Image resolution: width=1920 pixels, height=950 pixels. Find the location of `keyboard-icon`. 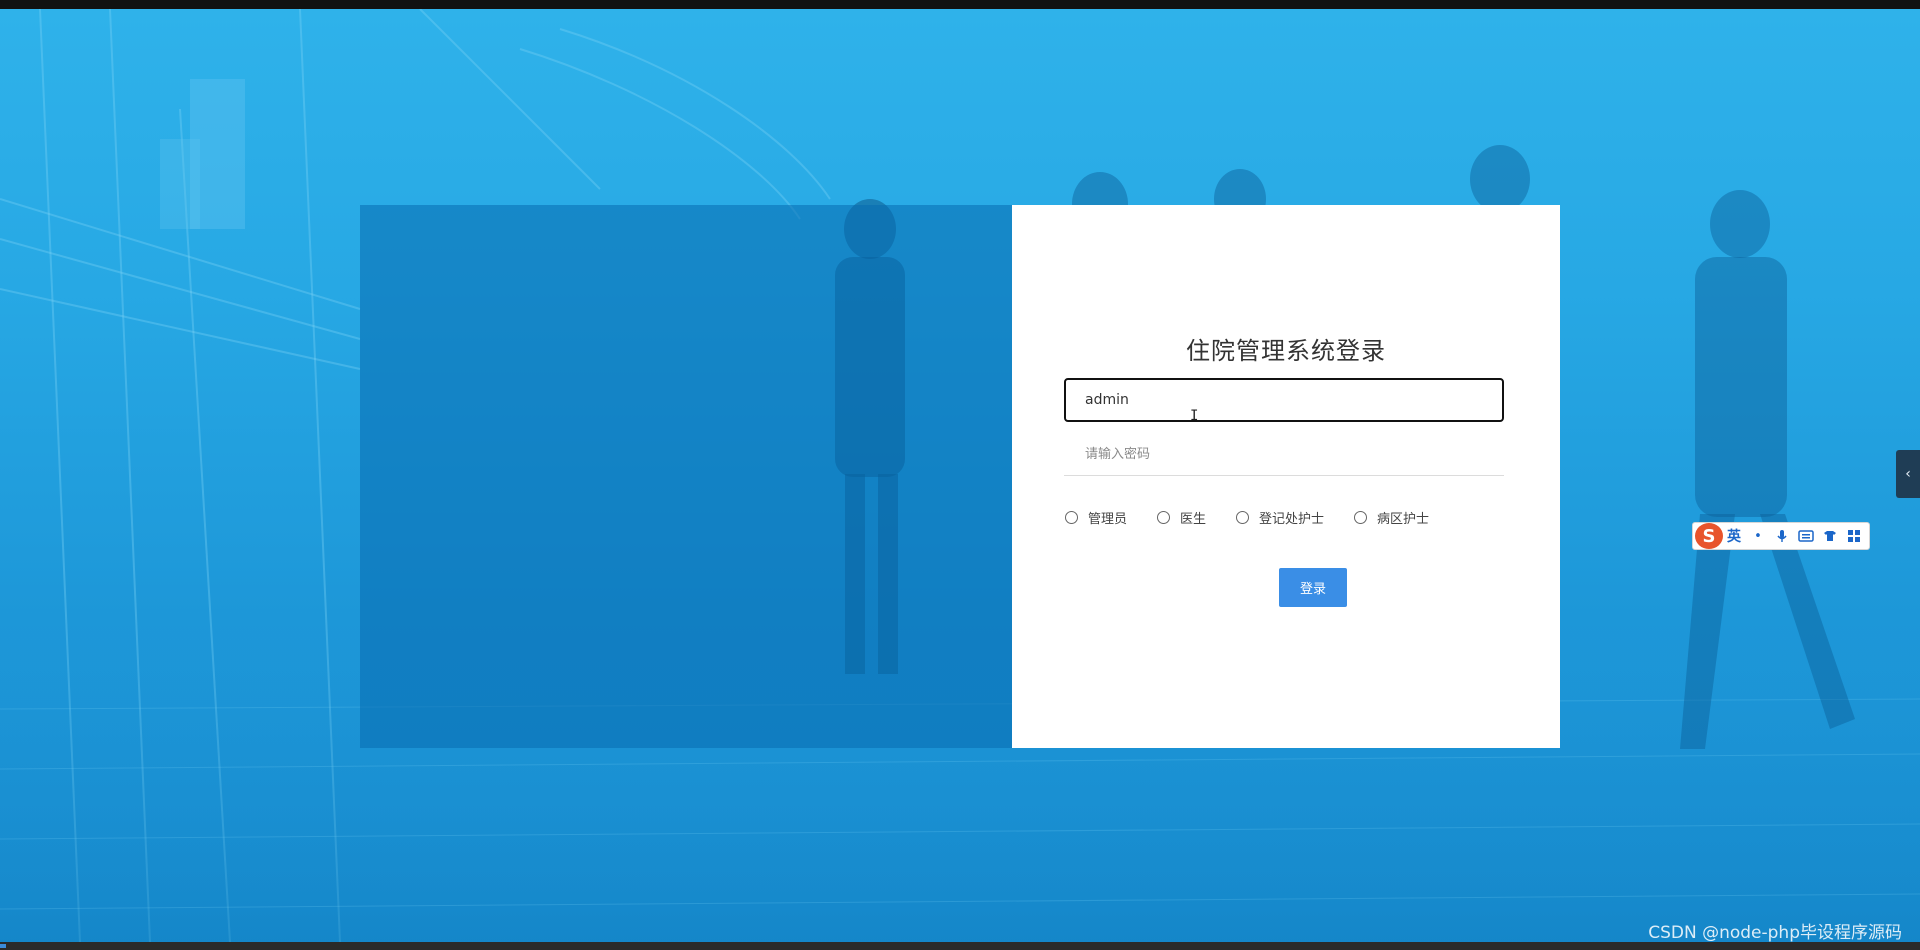

keyboard-icon is located at coordinates (1806, 536).